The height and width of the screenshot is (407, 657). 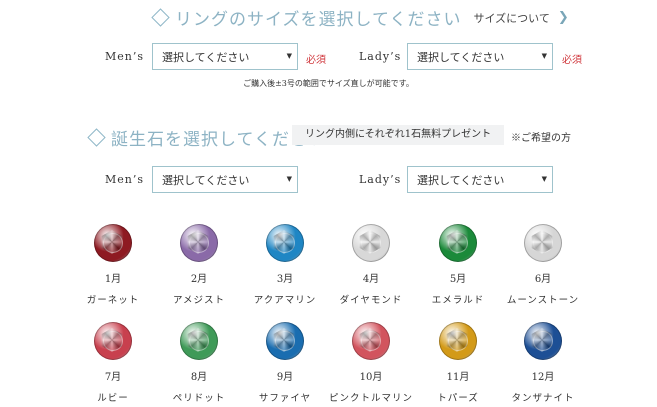 What do you see at coordinates (318, 20) in the screenshot?
I see `ring-size-title: リングのサイズを選択してください` at bounding box center [318, 20].